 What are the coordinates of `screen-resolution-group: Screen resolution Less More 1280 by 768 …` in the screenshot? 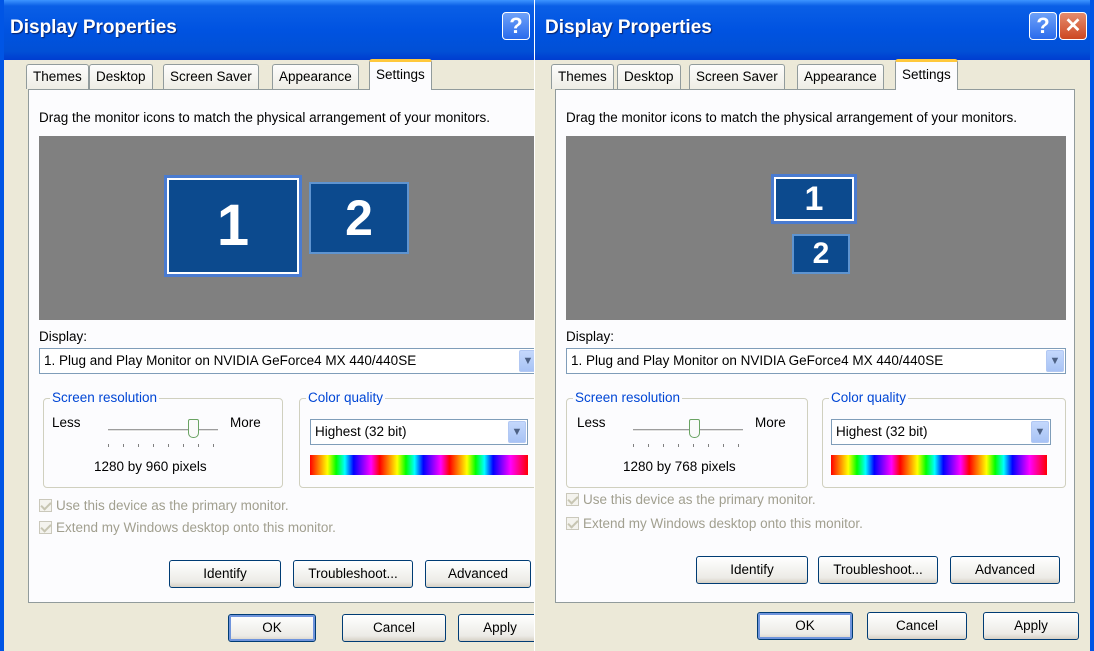 It's located at (687, 439).